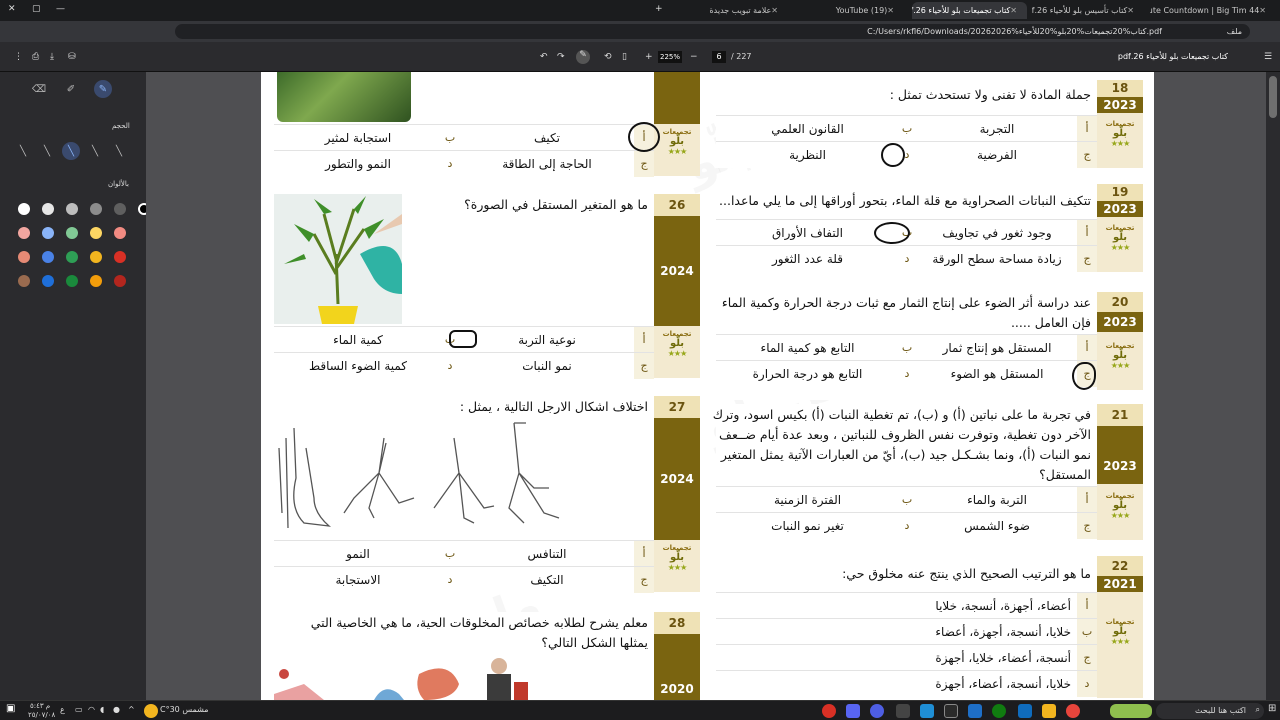 The width and height of the screenshot is (1280, 720). I want to click on size-3-icon: ╲, so click(71, 151).